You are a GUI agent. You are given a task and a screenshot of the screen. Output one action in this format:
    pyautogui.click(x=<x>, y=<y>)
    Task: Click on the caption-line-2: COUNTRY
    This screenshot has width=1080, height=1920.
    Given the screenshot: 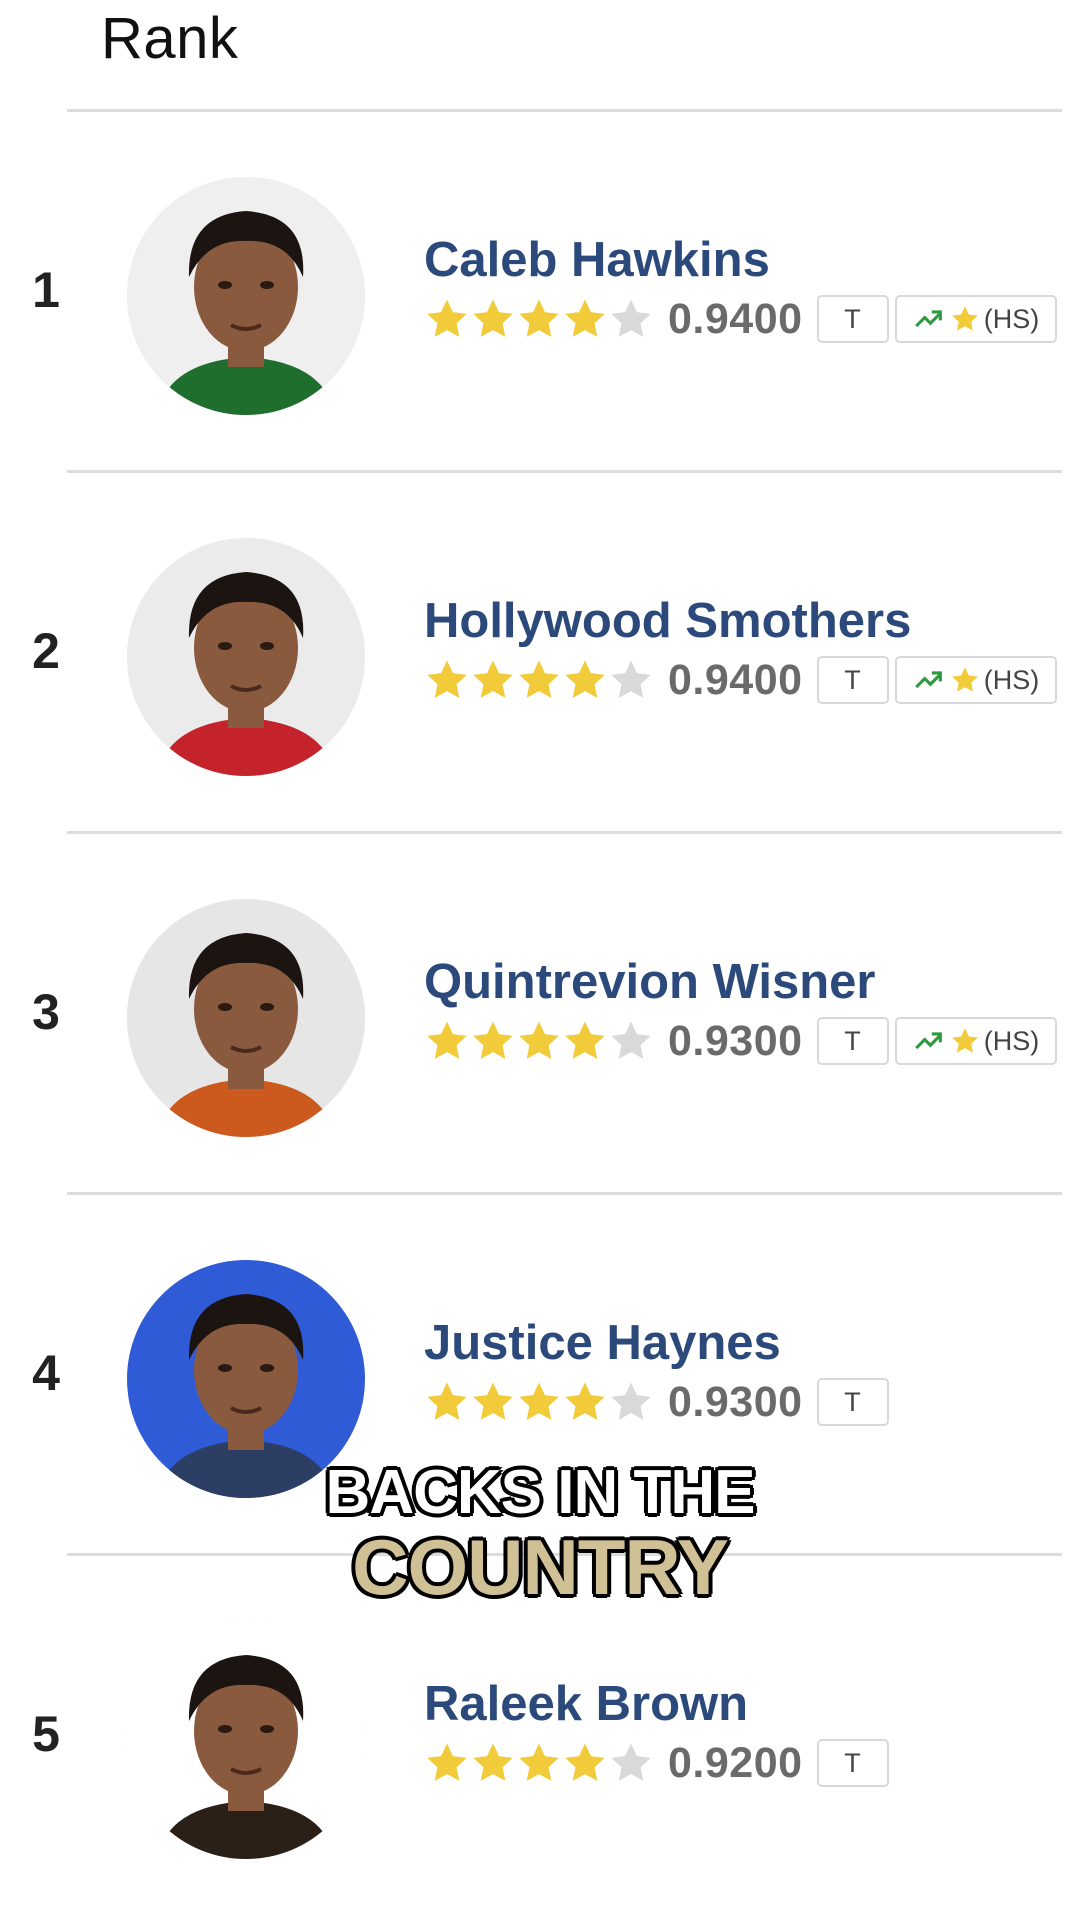 What is the action you would take?
    pyautogui.click(x=540, y=1567)
    